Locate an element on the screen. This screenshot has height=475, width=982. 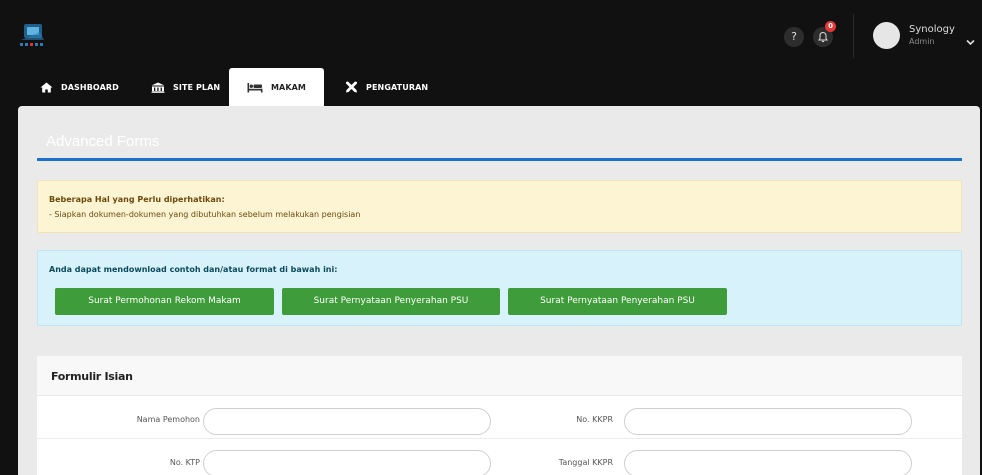
divider is located at coordinates (853, 36).